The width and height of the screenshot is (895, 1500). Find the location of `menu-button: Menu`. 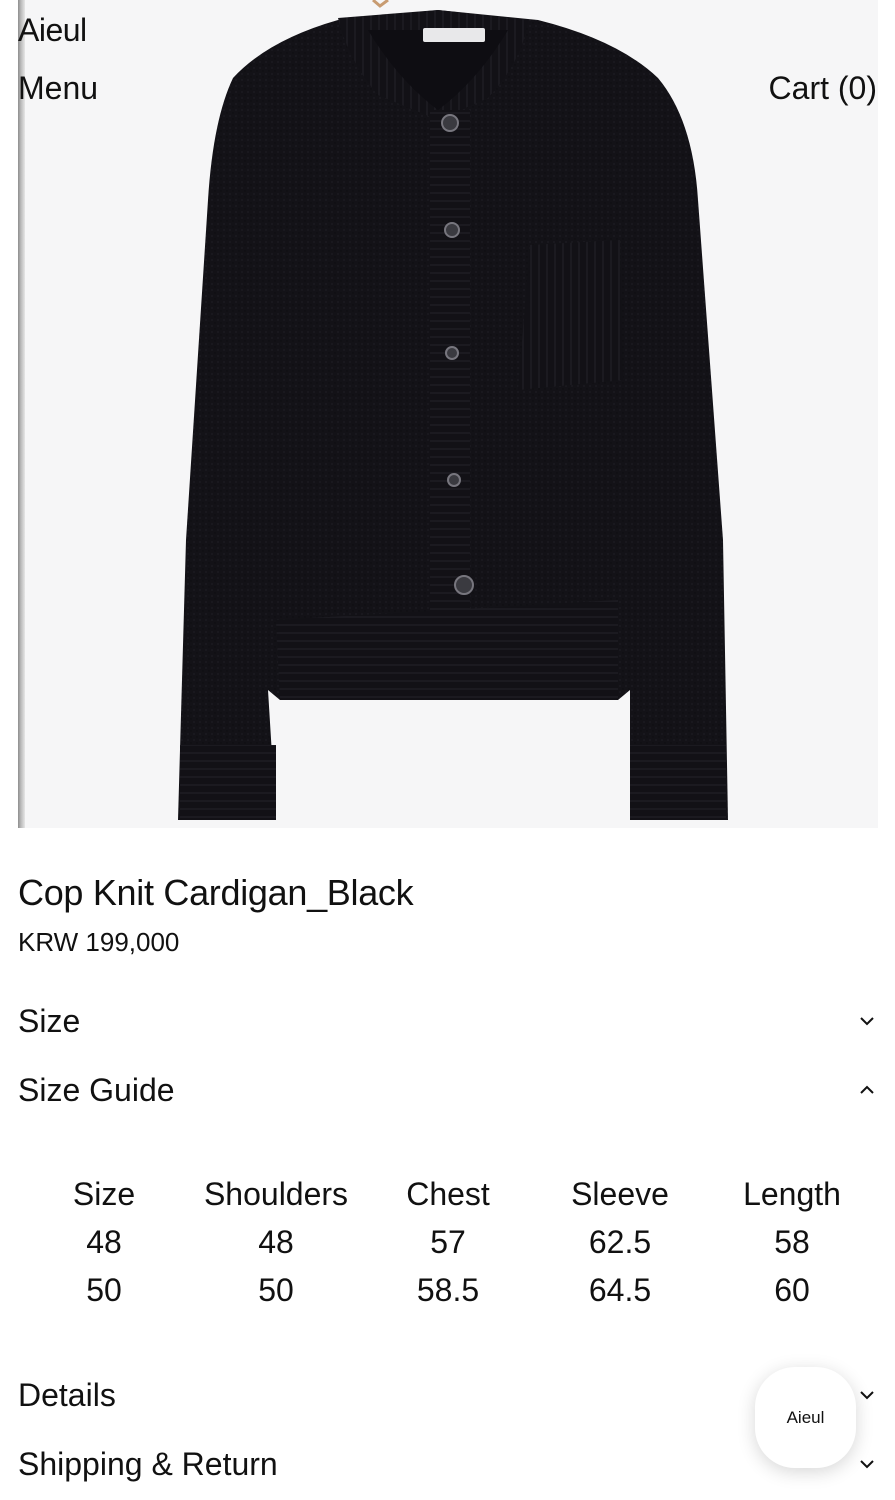

menu-button: Menu is located at coordinates (58, 88).